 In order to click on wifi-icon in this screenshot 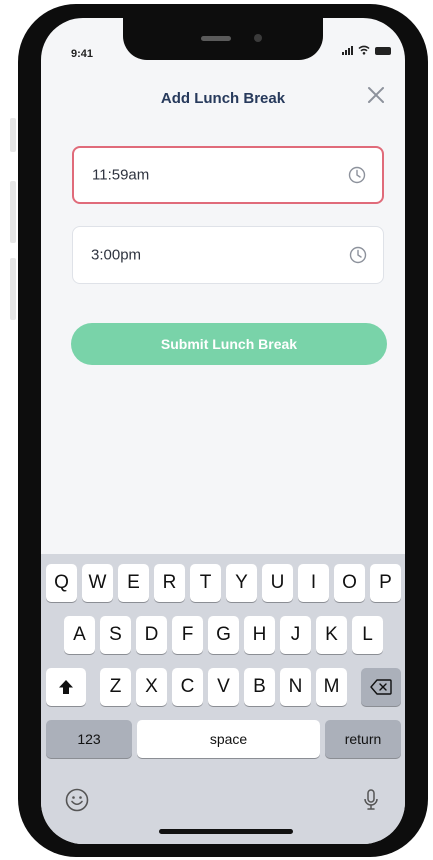, I will do `click(364, 50)`.